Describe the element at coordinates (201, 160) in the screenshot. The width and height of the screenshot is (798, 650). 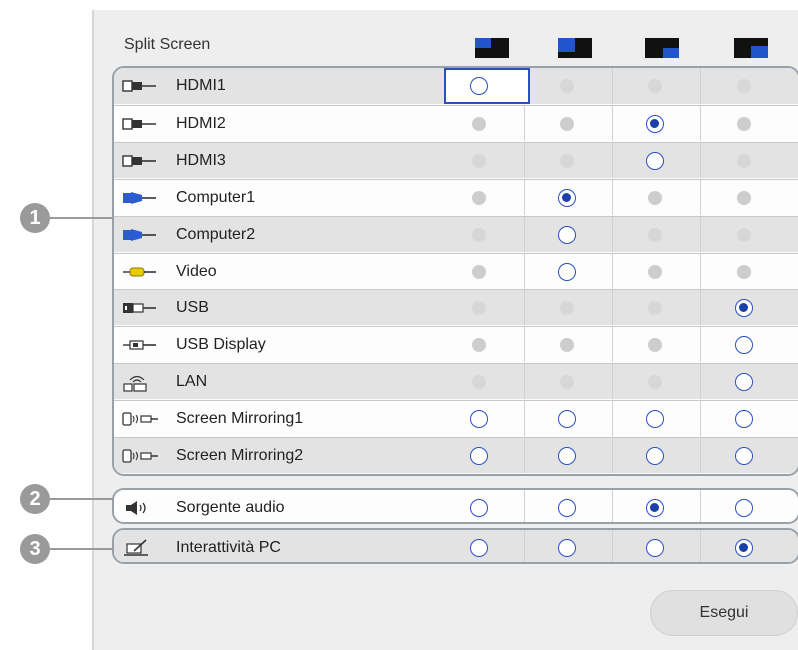
I see `source-label: HDMI3` at that location.